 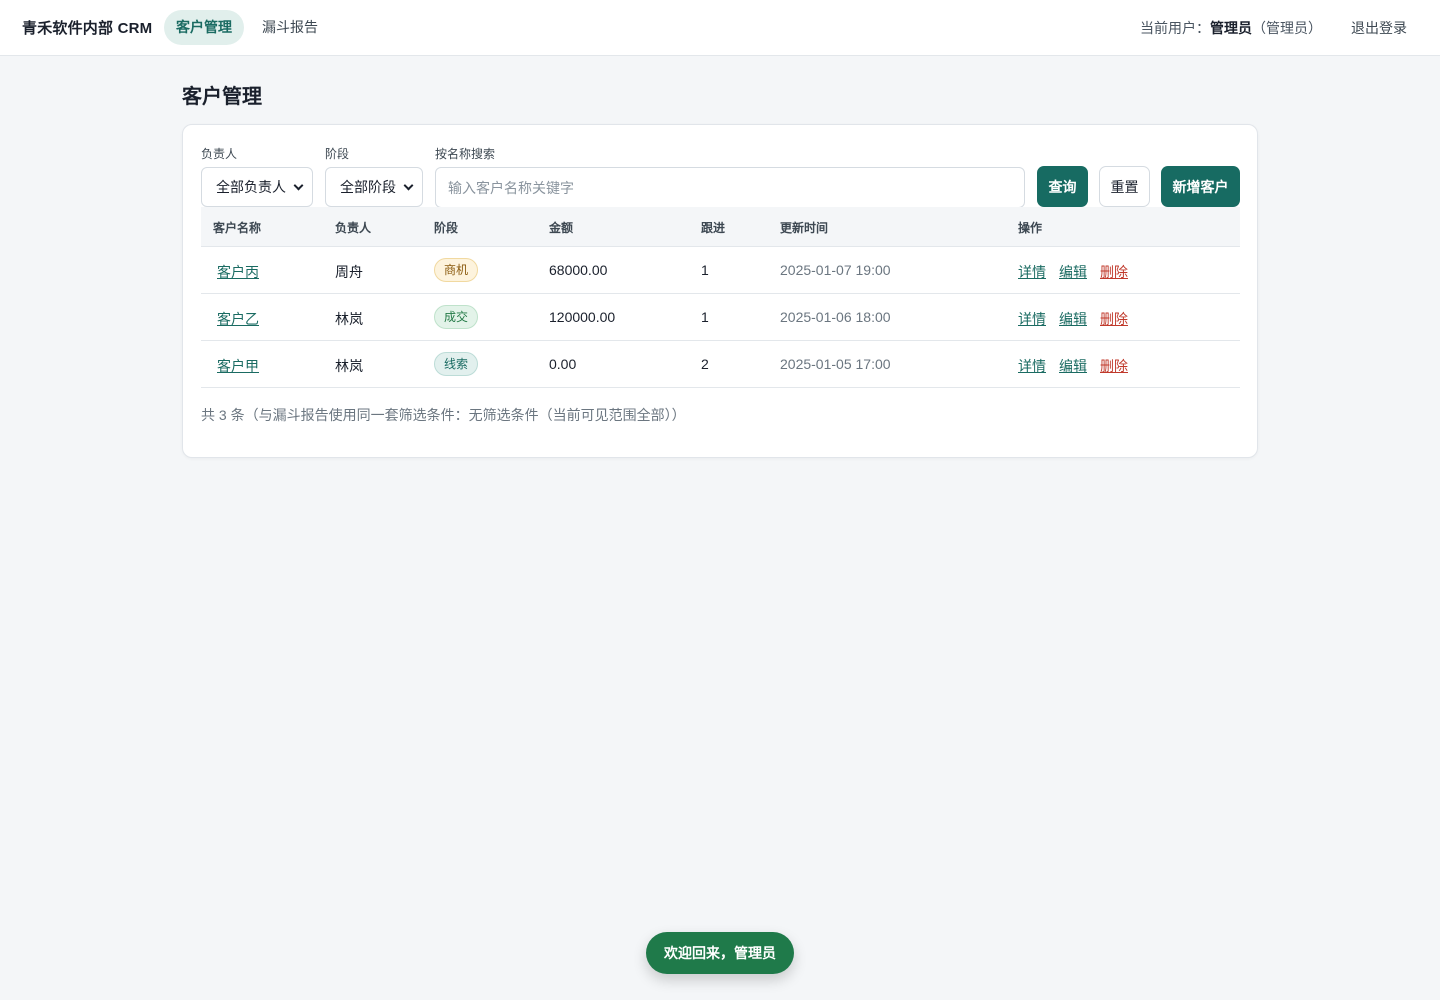 What do you see at coordinates (368, 187) in the screenshot?
I see `stage-select-value: 全部阶段` at bounding box center [368, 187].